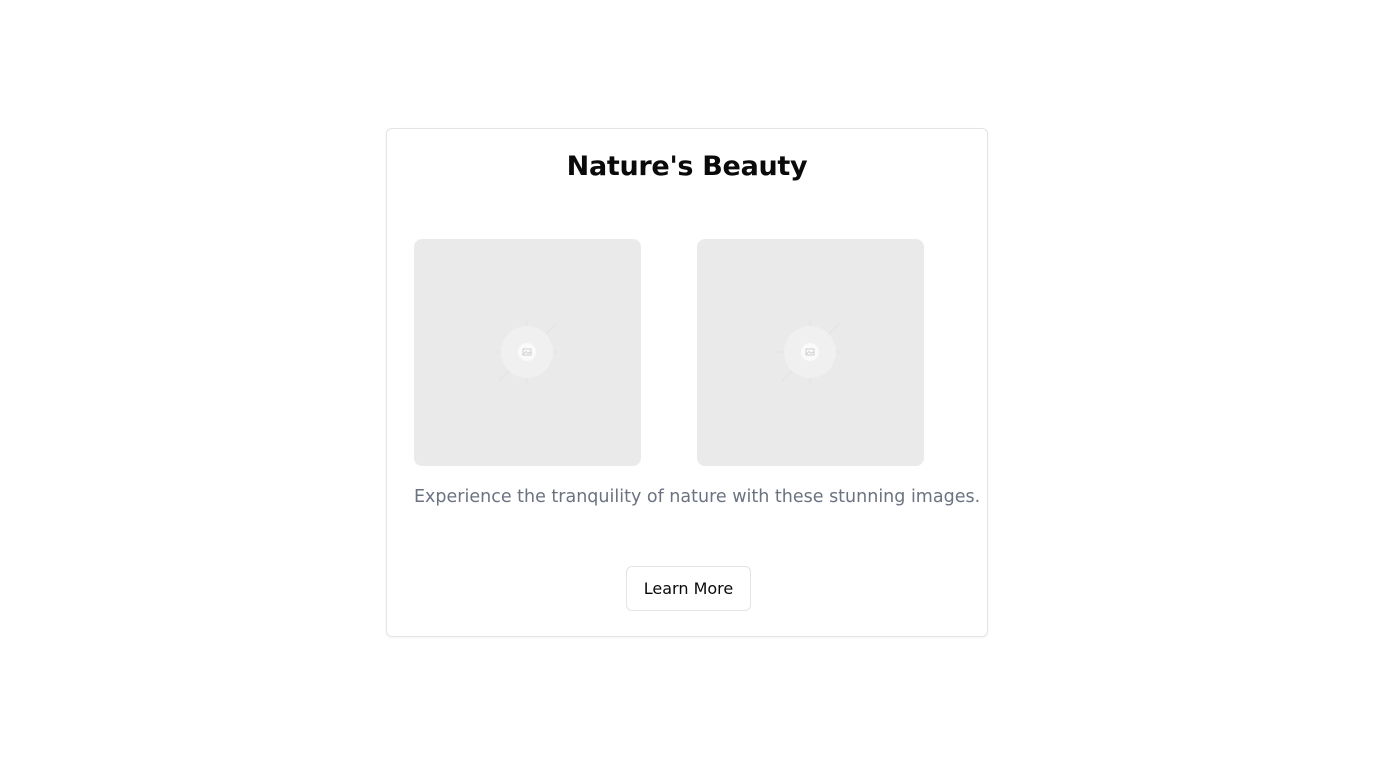 The image size is (1376, 768). Describe the element at coordinates (687, 166) in the screenshot. I see `card-title: Nature's Beauty` at that location.